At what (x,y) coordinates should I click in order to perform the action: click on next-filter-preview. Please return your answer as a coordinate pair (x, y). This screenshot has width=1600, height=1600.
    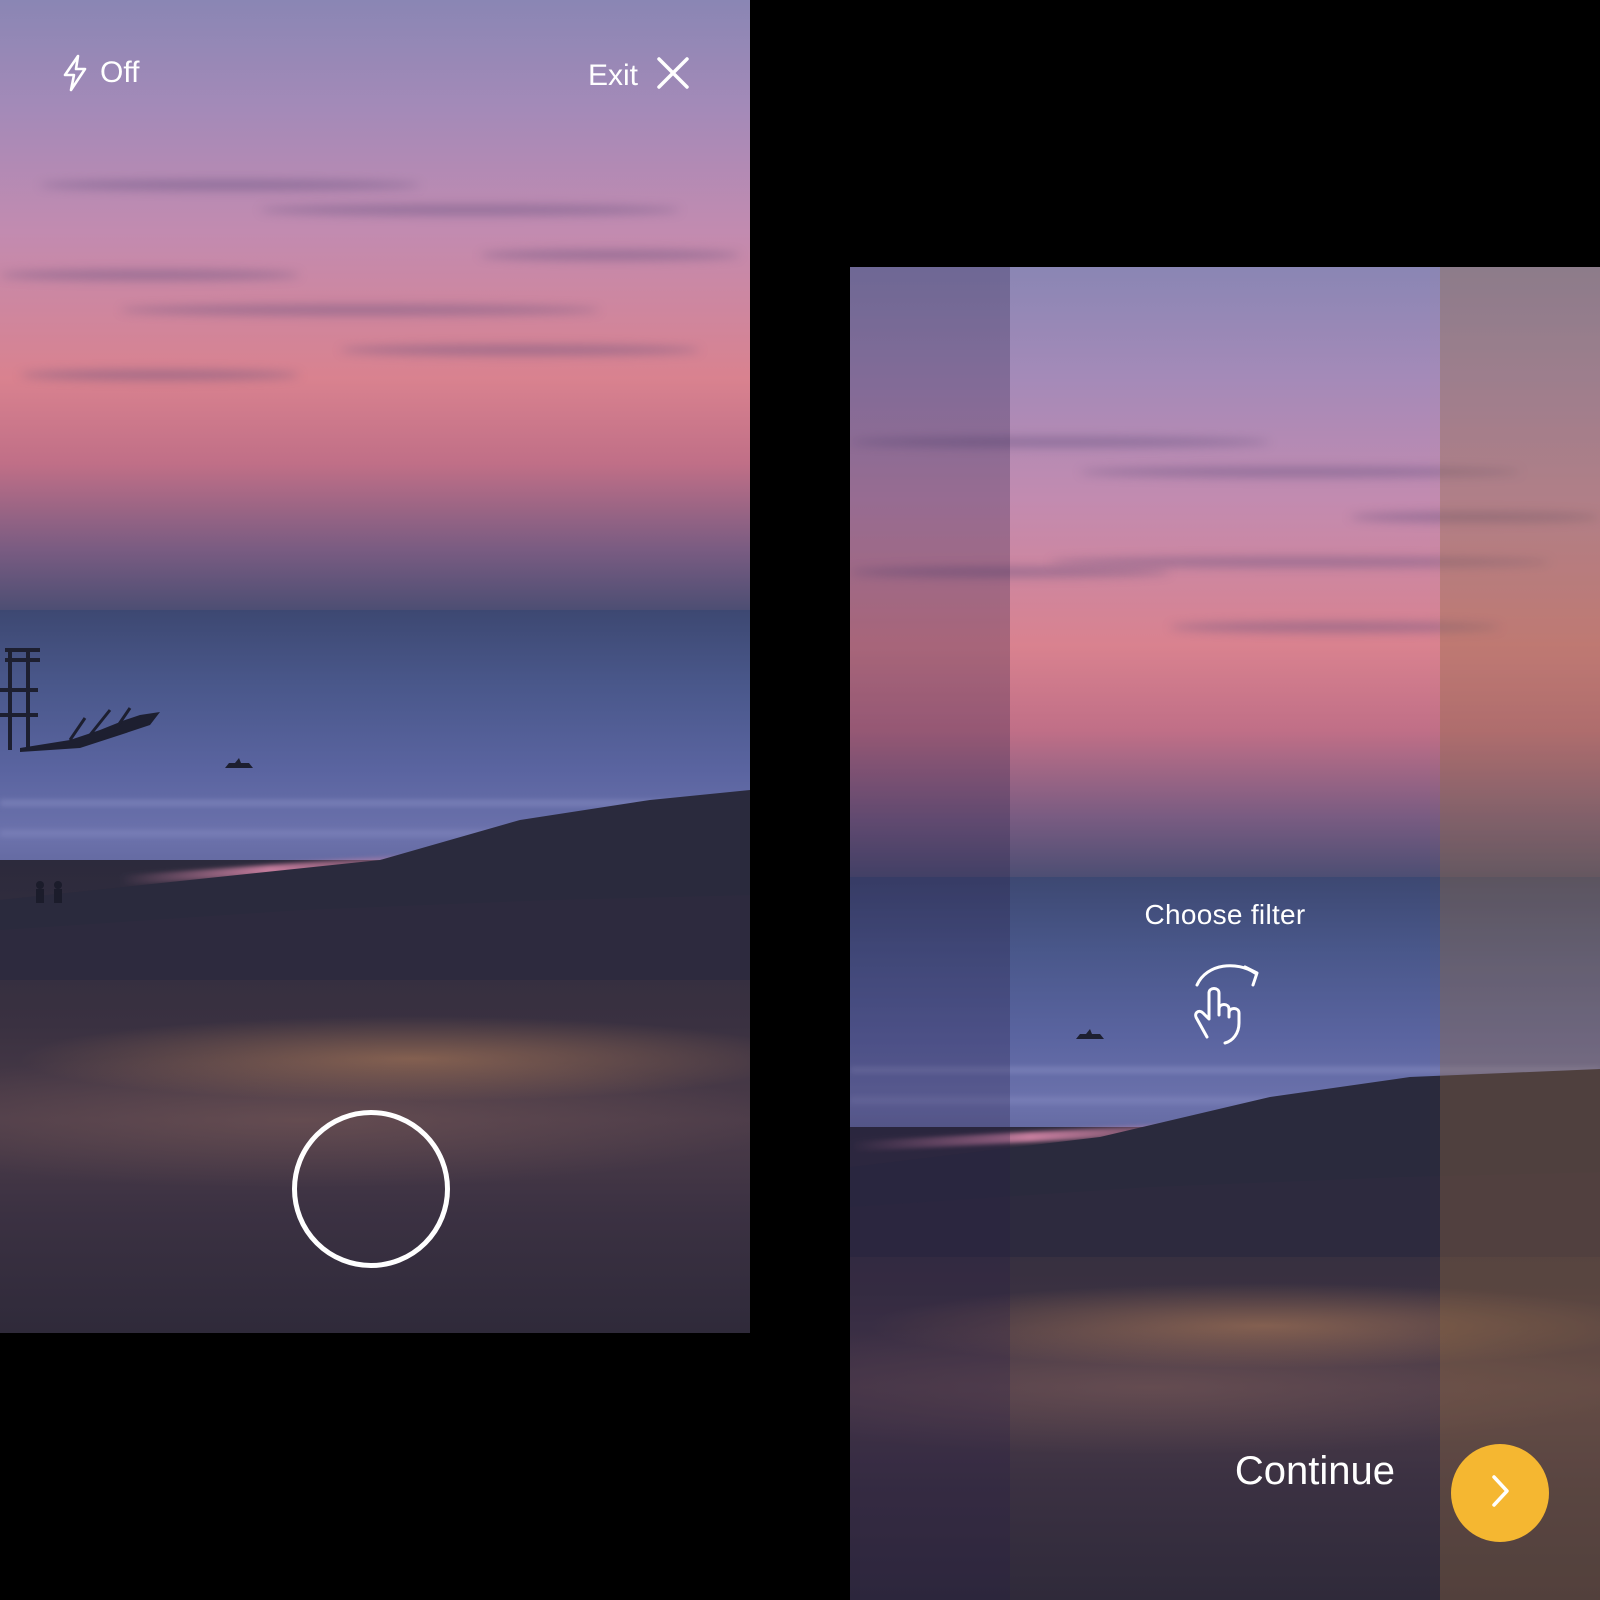
    Looking at the image, I should click on (1520, 933).